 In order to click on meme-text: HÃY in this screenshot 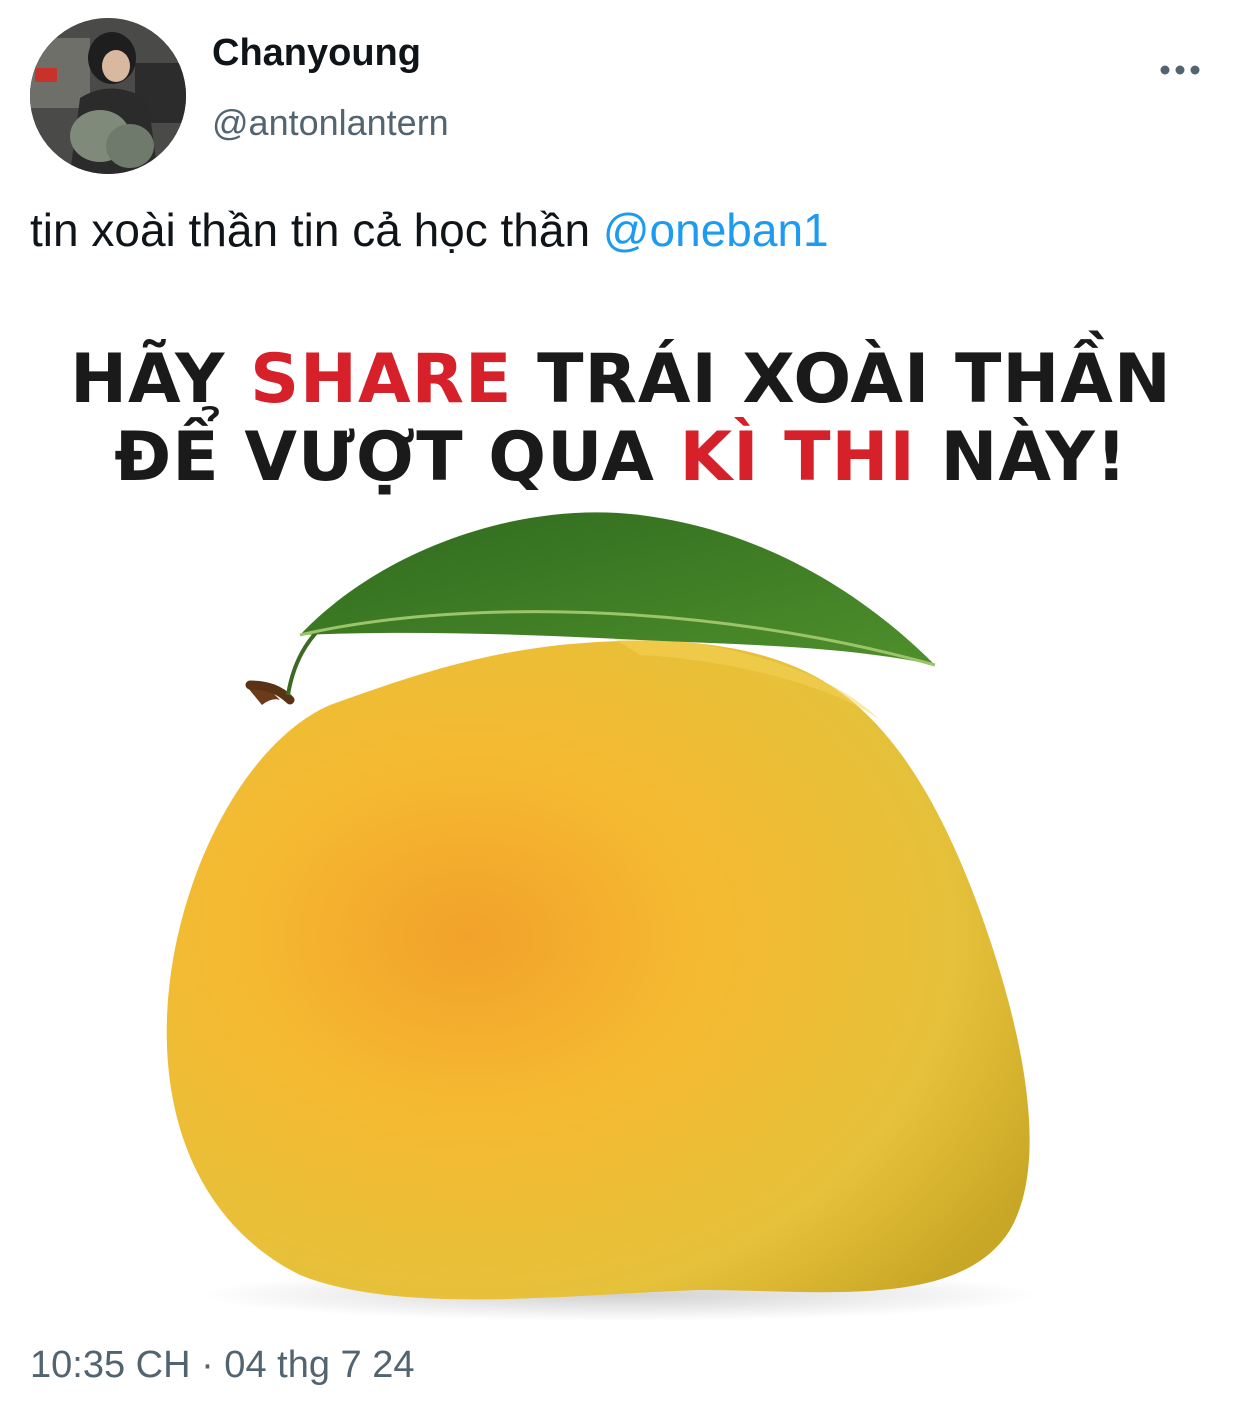, I will do `click(160, 379)`.